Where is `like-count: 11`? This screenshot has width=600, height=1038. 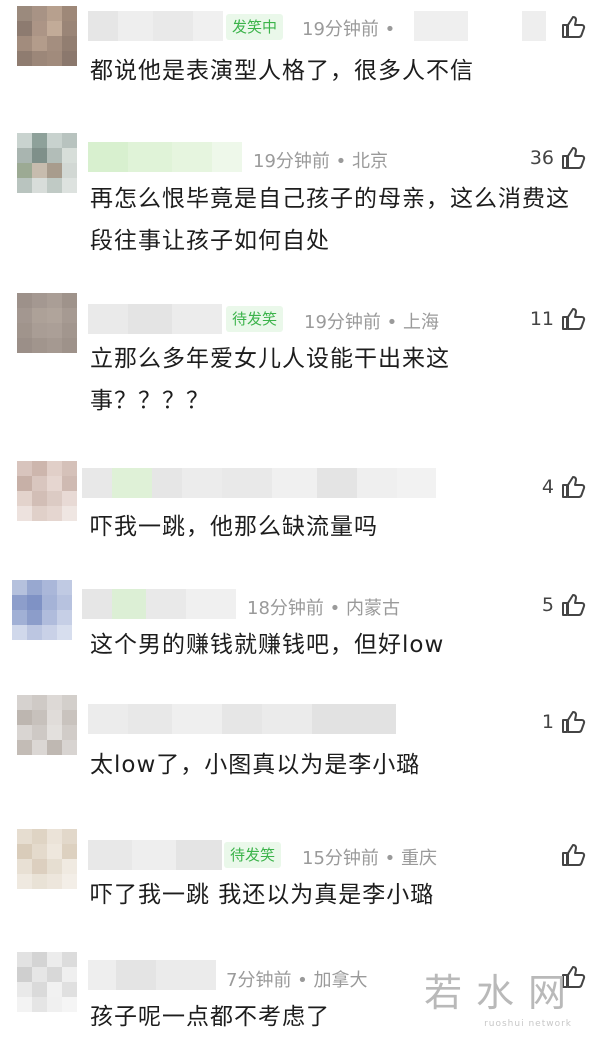
like-count: 11 is located at coordinates (541, 319).